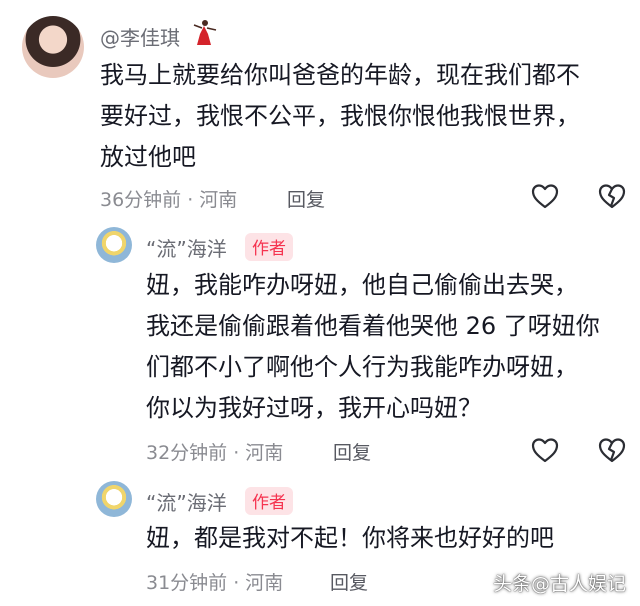 The image size is (640, 606). Describe the element at coordinates (169, 200) in the screenshot. I see `comment-time-location: 36分钟前 · 河南` at that location.